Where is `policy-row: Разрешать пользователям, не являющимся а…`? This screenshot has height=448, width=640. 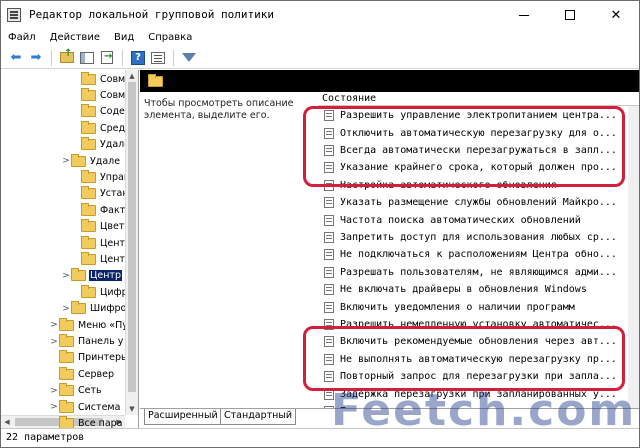
policy-row: Разрешать пользователям, не являющимся а… is located at coordinates (468, 272).